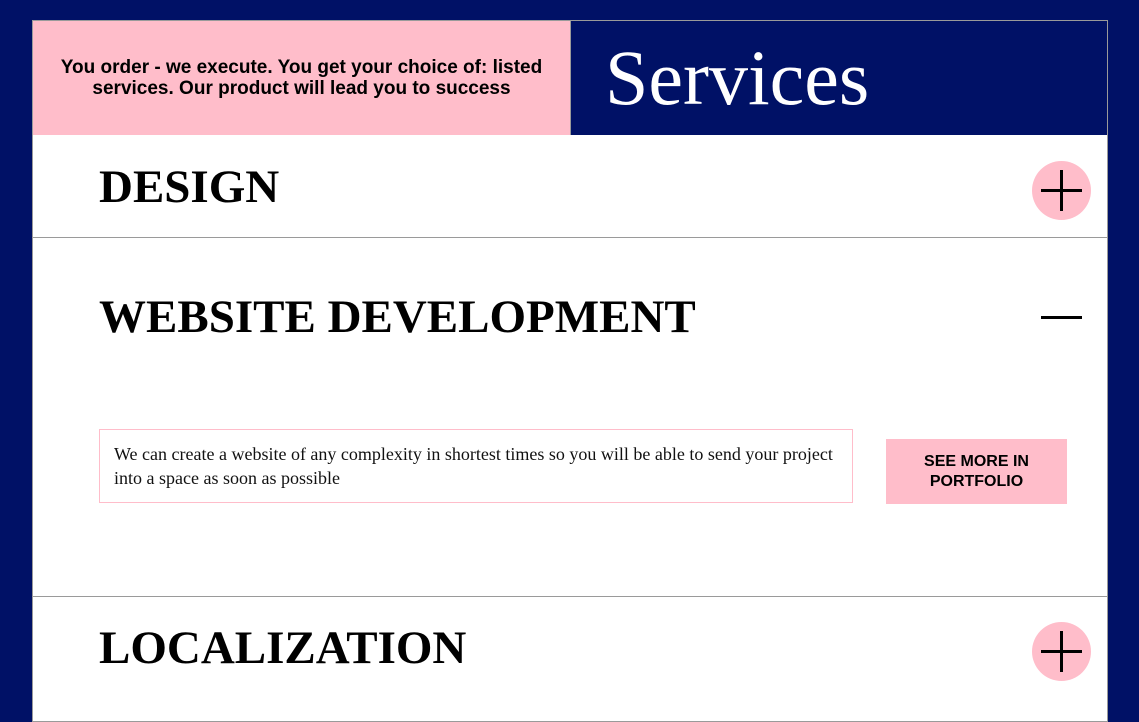 The height and width of the screenshot is (722, 1139). What do you see at coordinates (839, 78) in the screenshot?
I see `services-title: Services` at bounding box center [839, 78].